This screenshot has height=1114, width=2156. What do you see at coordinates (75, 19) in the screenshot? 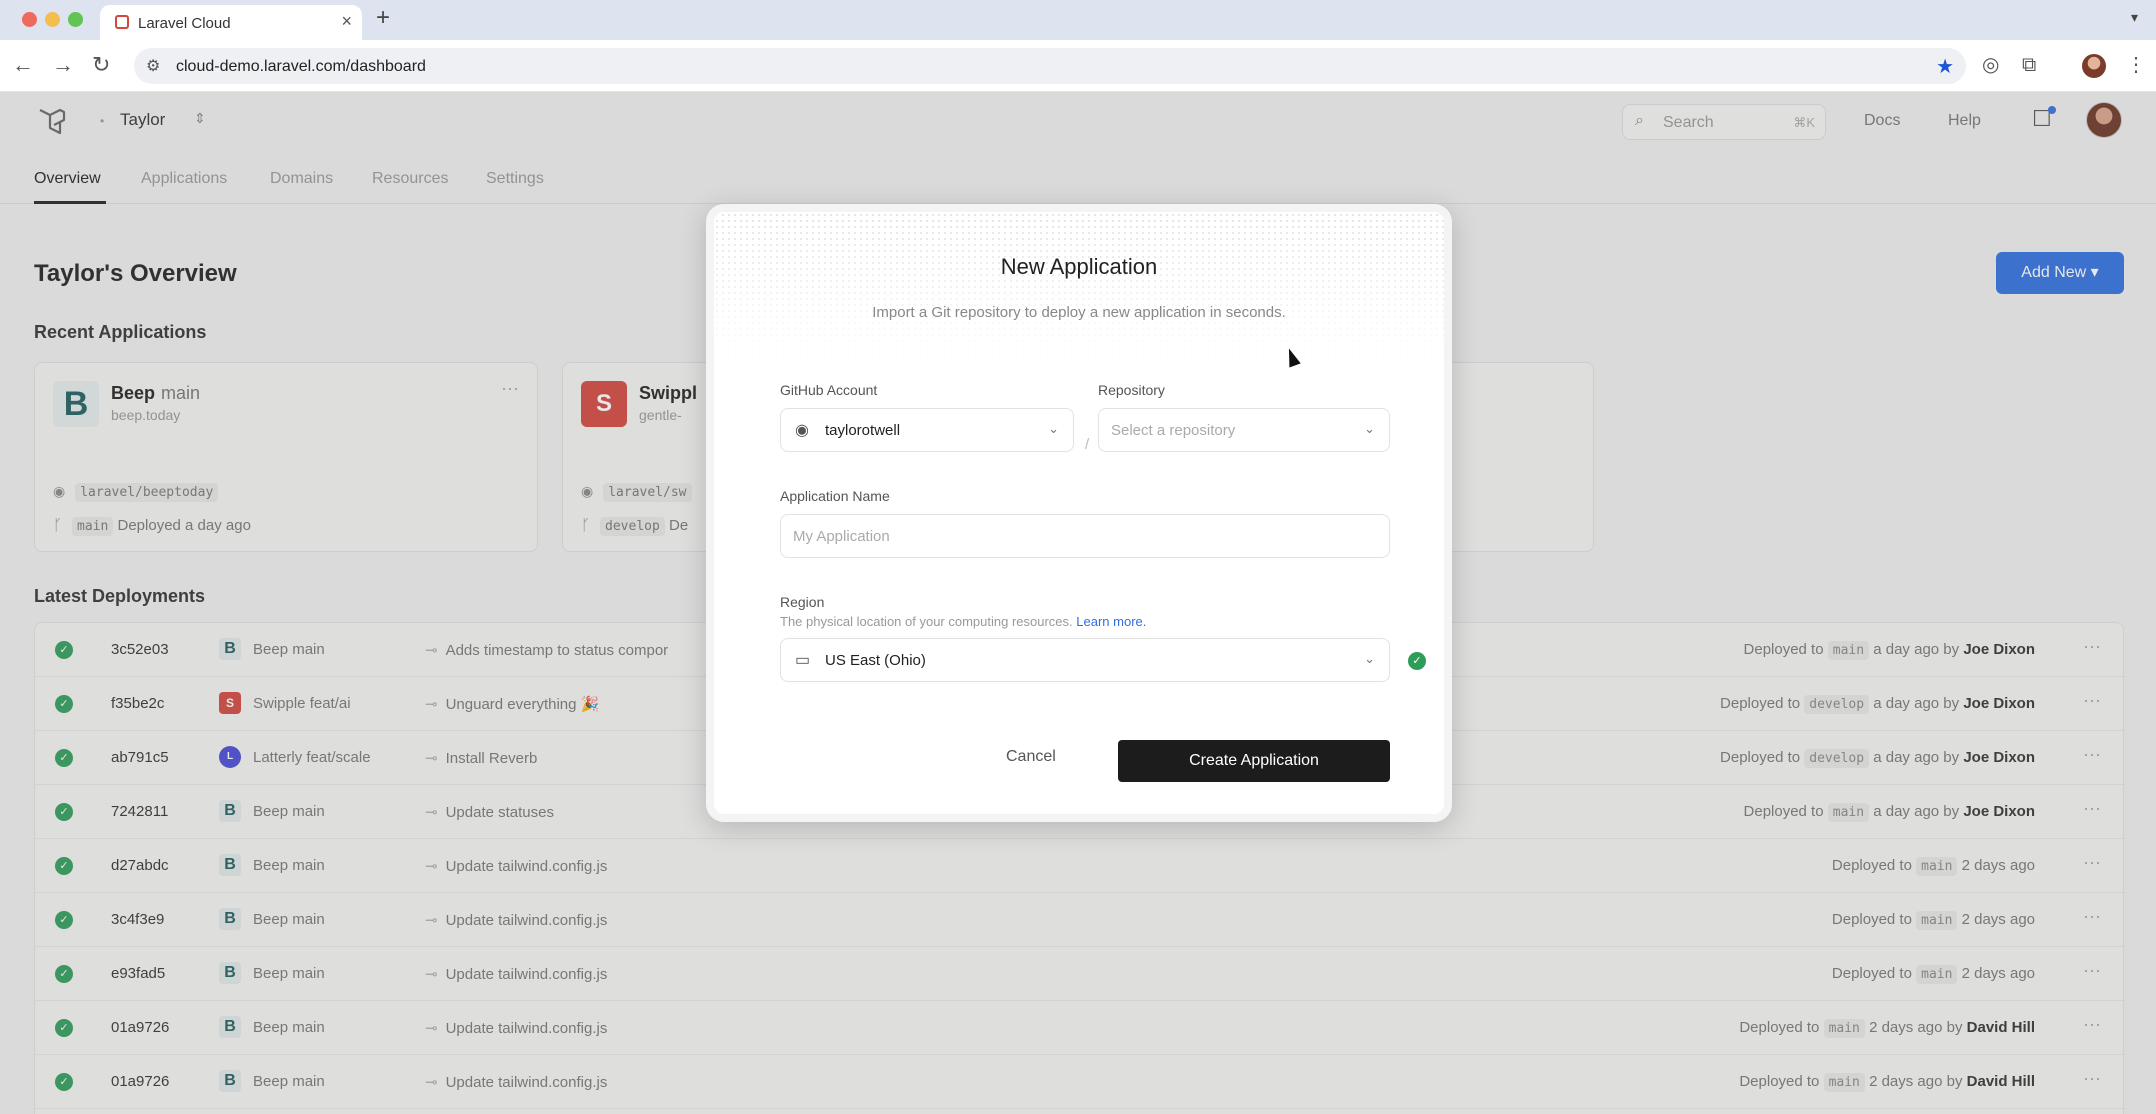
I see `window-zoom-button` at bounding box center [75, 19].